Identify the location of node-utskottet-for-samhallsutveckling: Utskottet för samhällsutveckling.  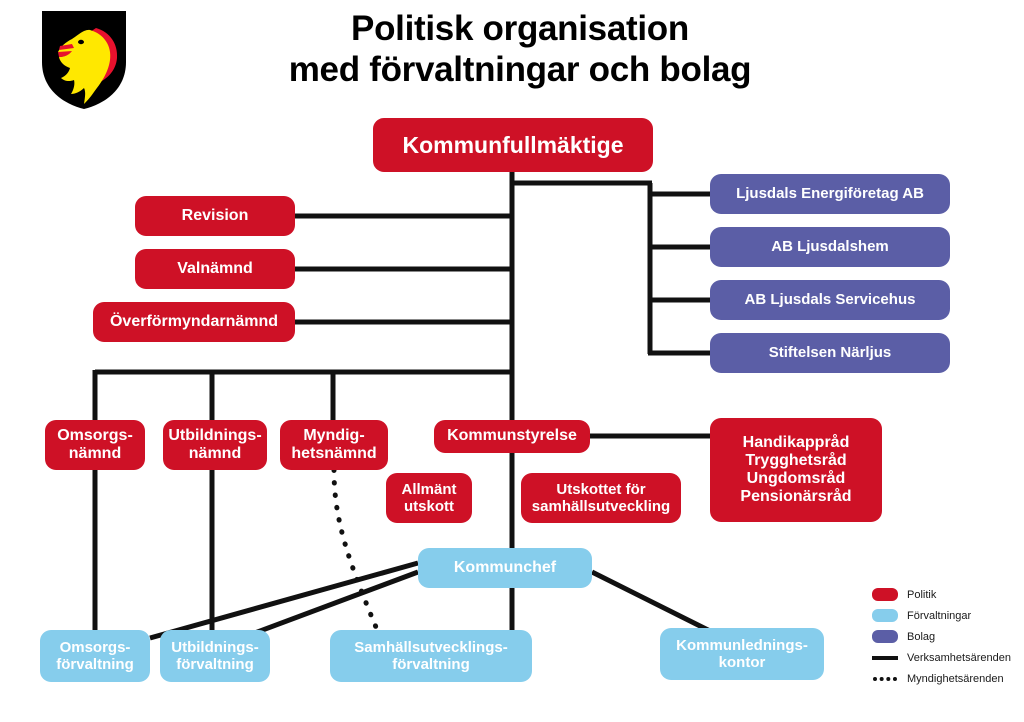
(601, 498).